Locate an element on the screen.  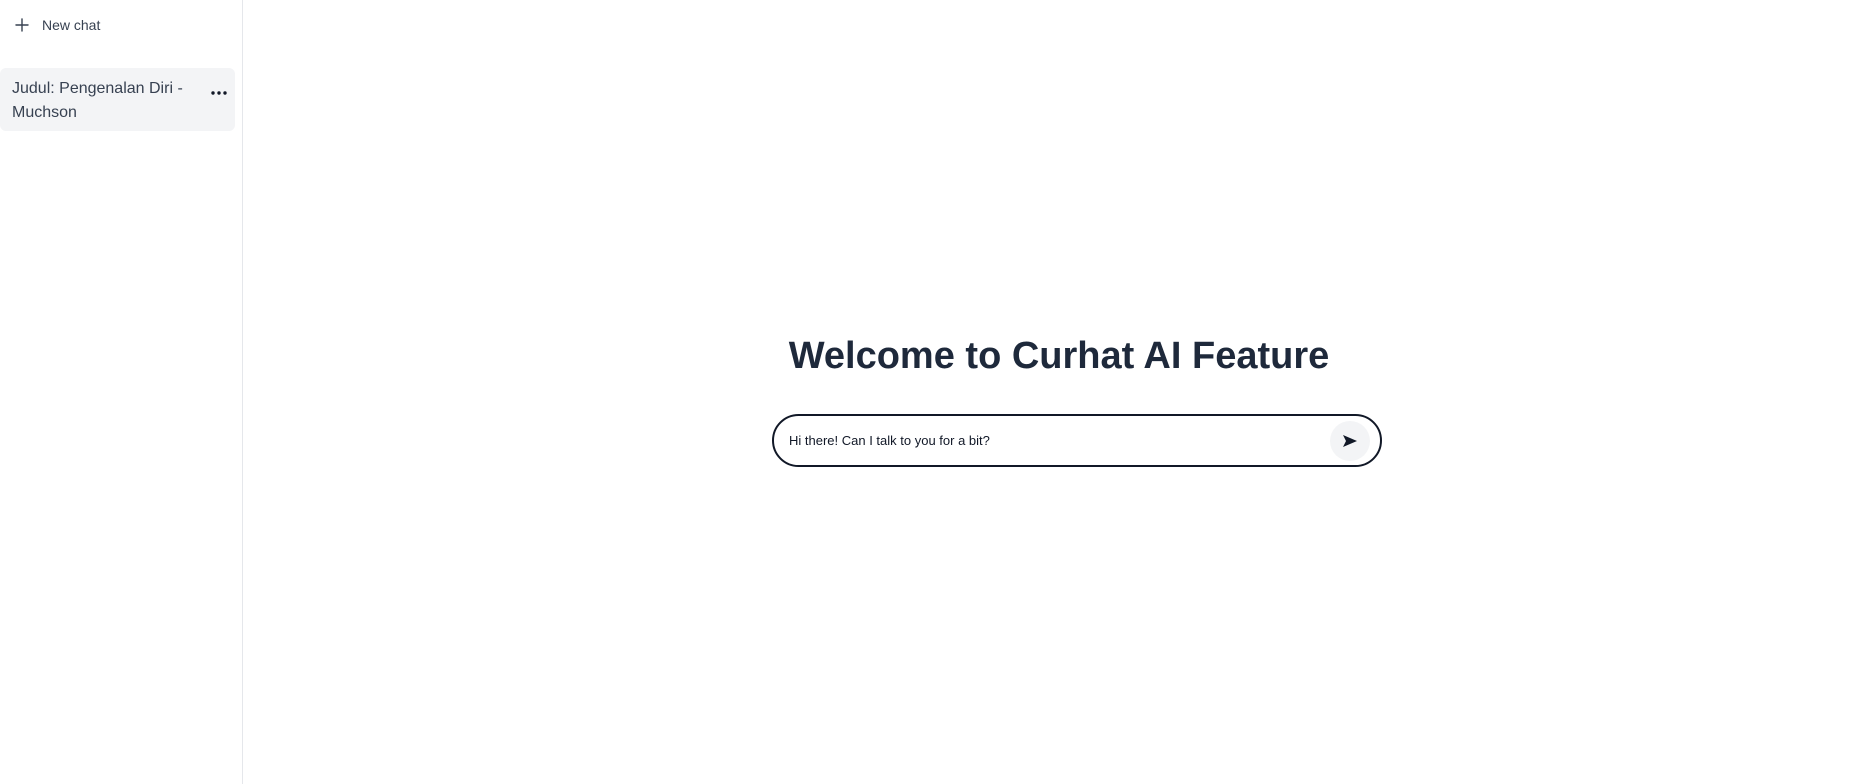
new-chat-label: New chat is located at coordinates (71, 25).